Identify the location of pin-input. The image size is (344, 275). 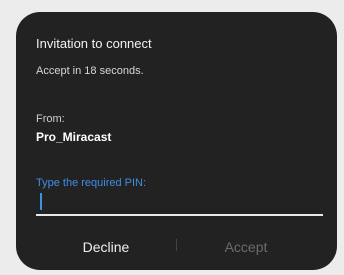
(179, 203).